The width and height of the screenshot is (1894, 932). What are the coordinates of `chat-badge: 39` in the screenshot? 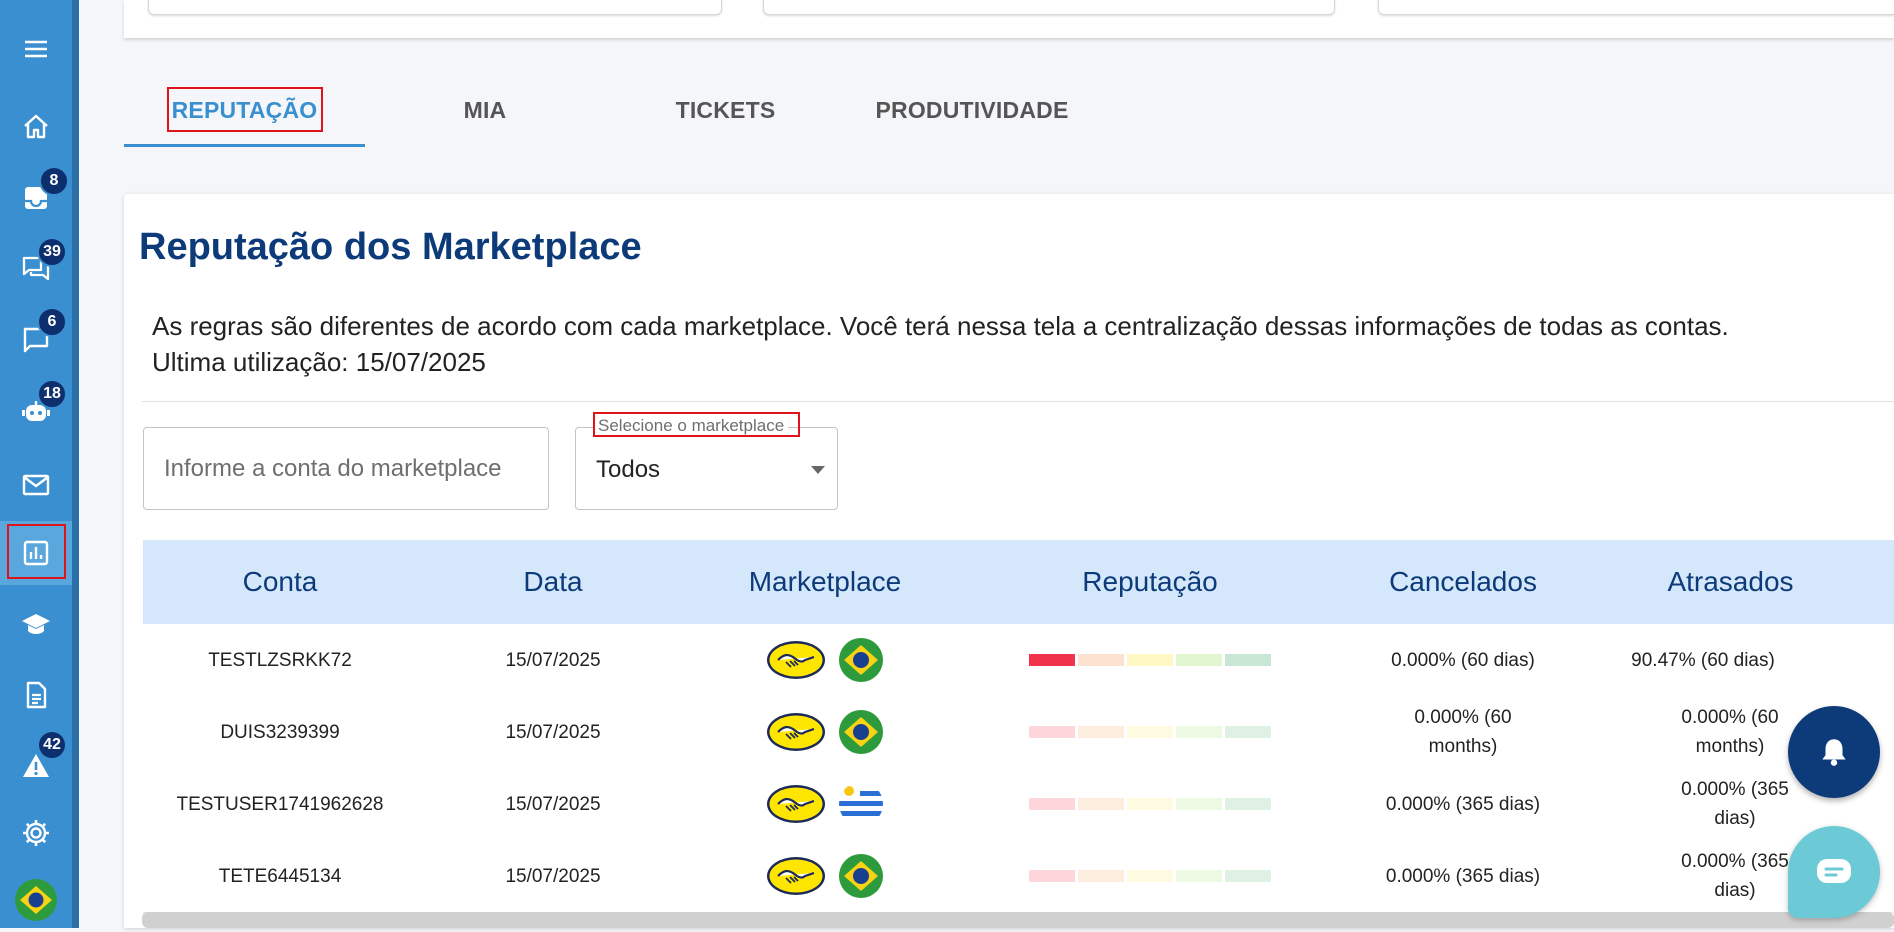 It's located at (52, 252).